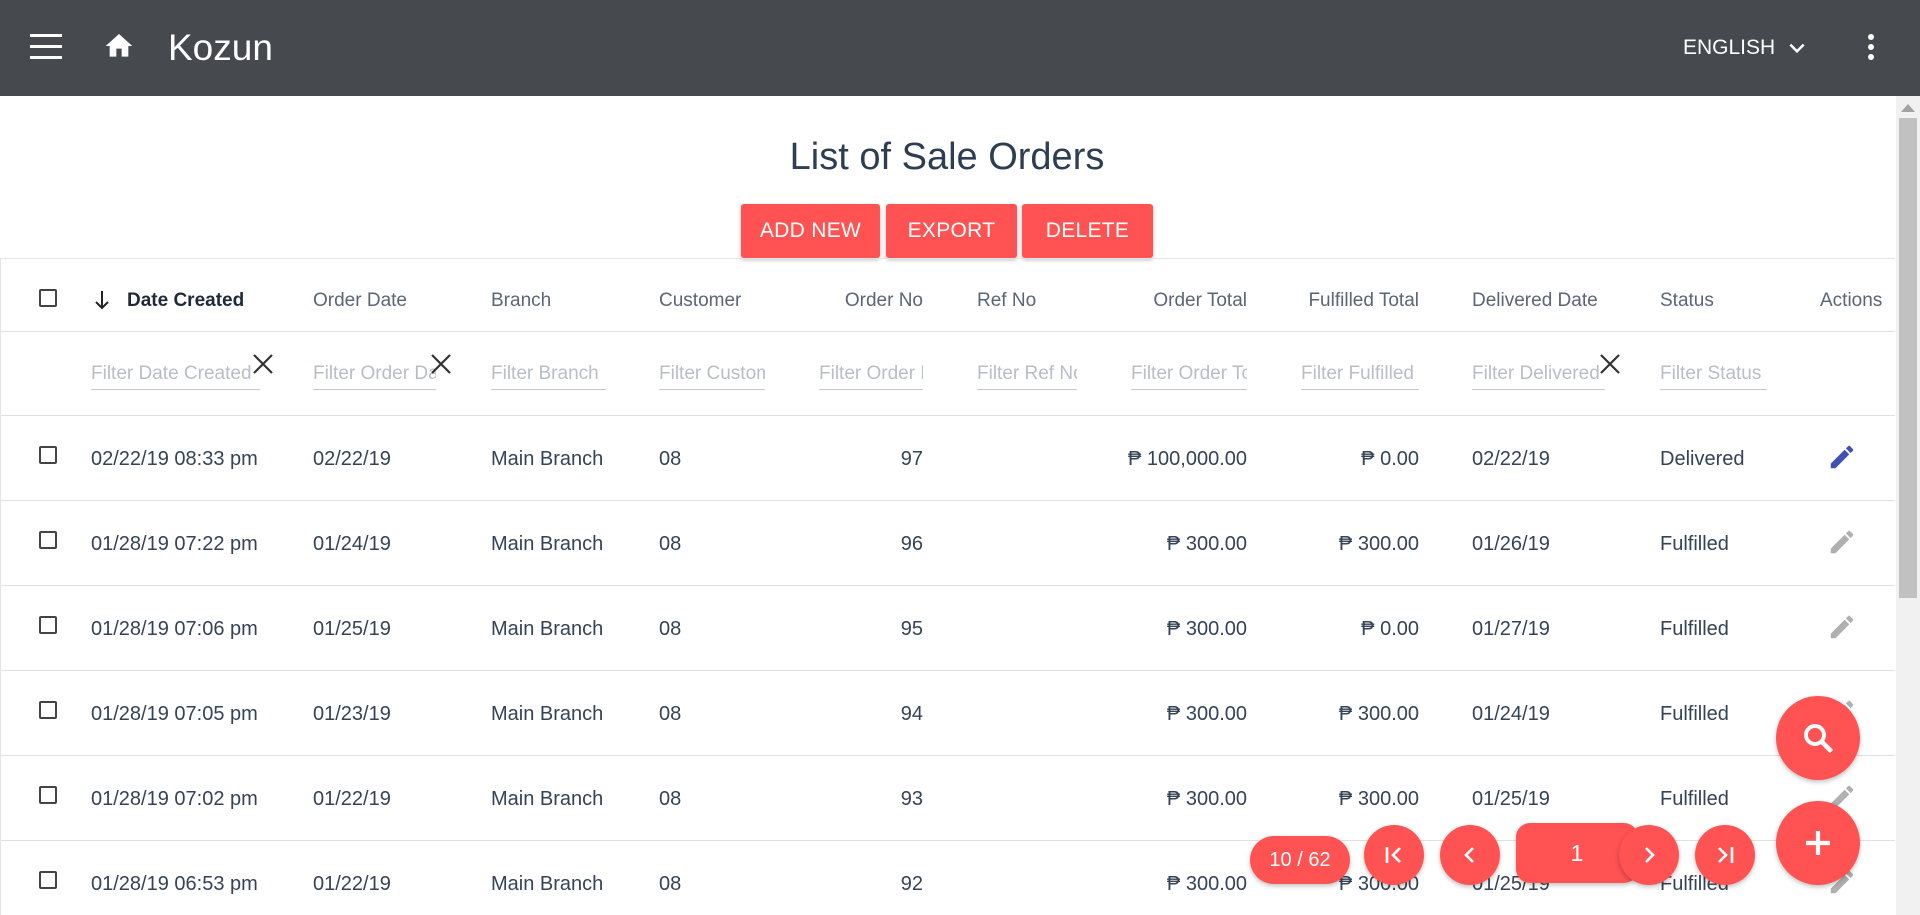 Image resolution: width=1920 pixels, height=915 pixels. I want to click on cell-status: Delivered, so click(1702, 459).